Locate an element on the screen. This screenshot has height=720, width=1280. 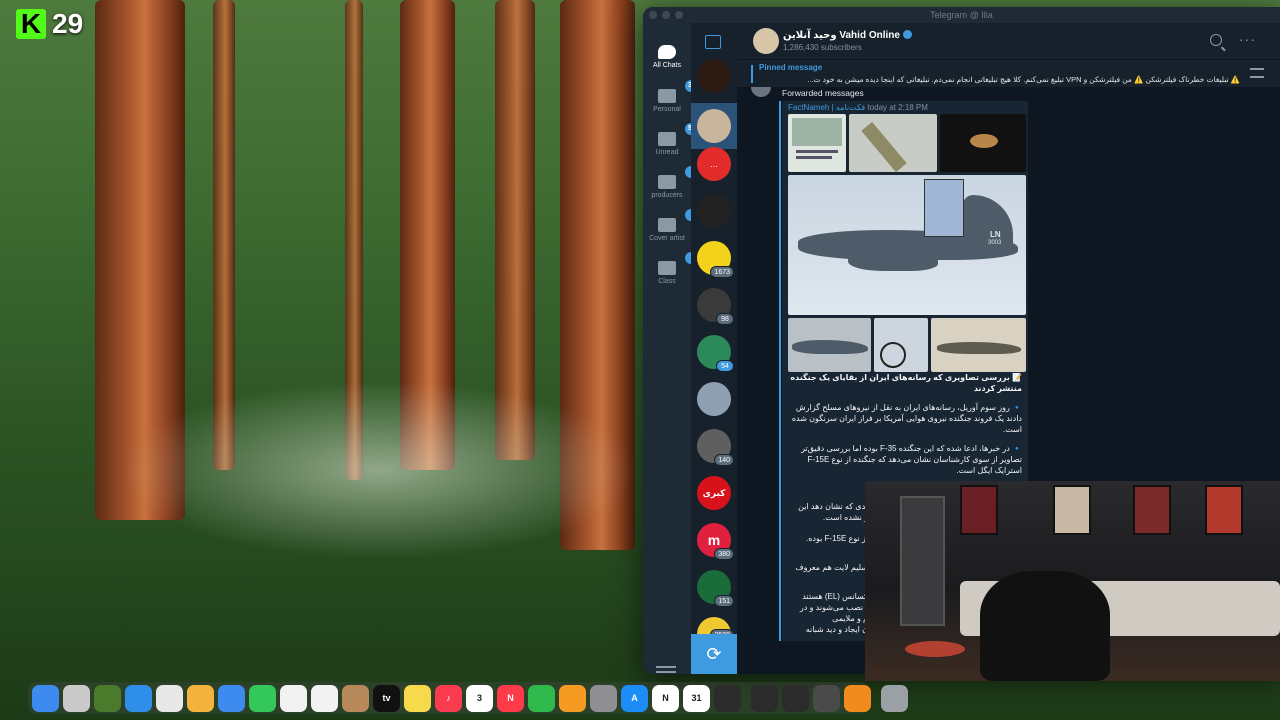
message-line: سلیم لایت هم معروف is located at coordinates (831, 567).